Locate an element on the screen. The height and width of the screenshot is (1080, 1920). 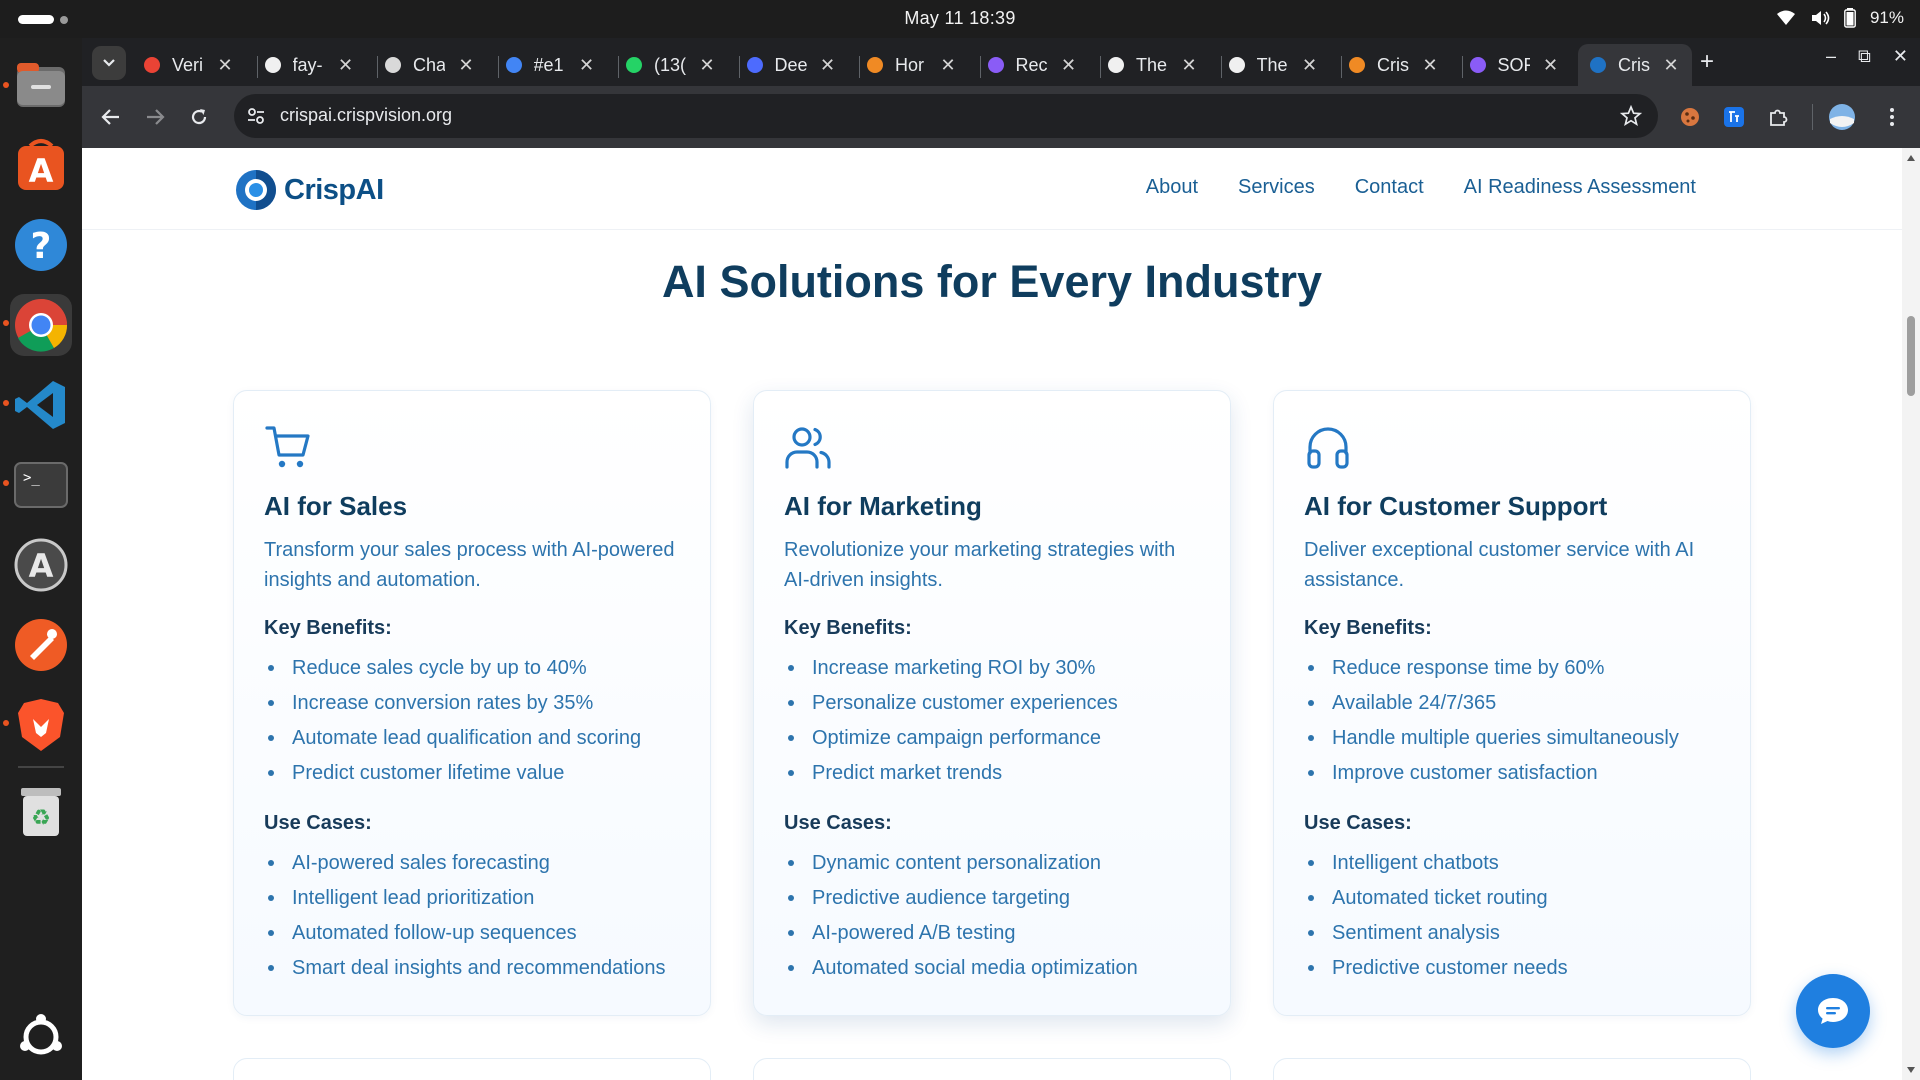
list-item: Available 24/7/365 is located at coordinates (1491, 707).